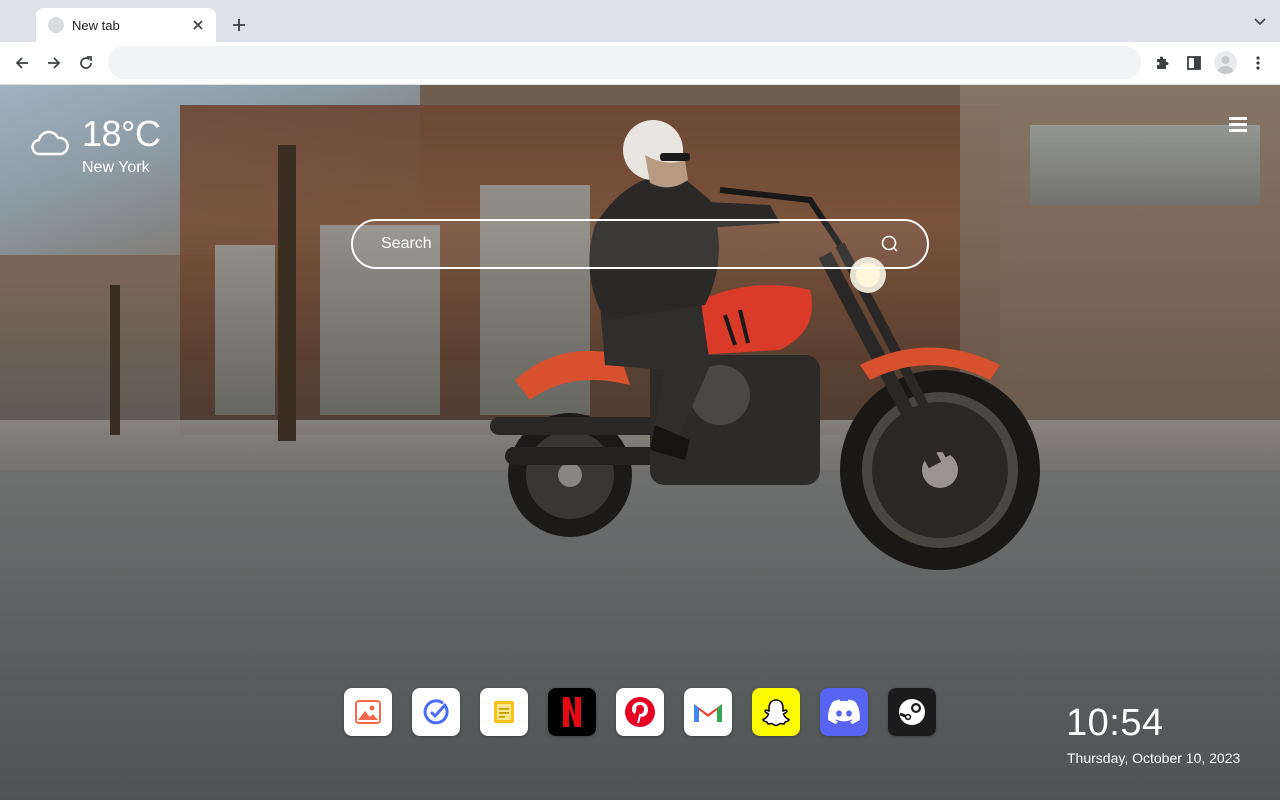 The image size is (1280, 800). I want to click on dock-item-discord, so click(844, 712).